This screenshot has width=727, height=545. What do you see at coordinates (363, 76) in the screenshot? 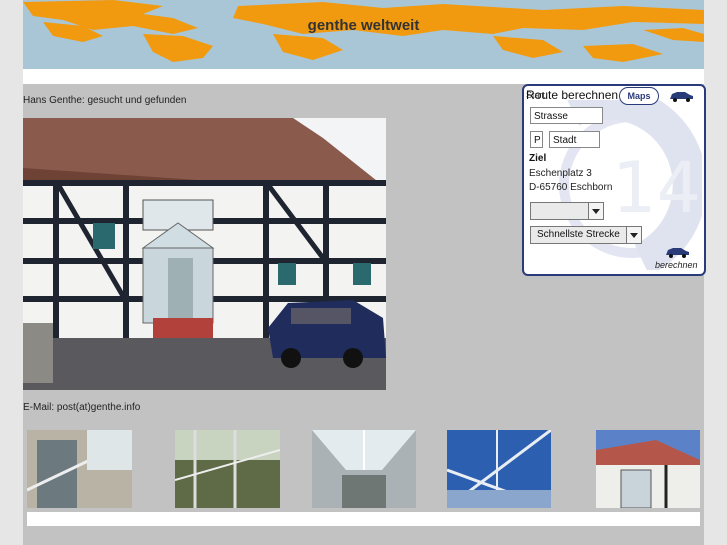
I see `nav-bar` at bounding box center [363, 76].